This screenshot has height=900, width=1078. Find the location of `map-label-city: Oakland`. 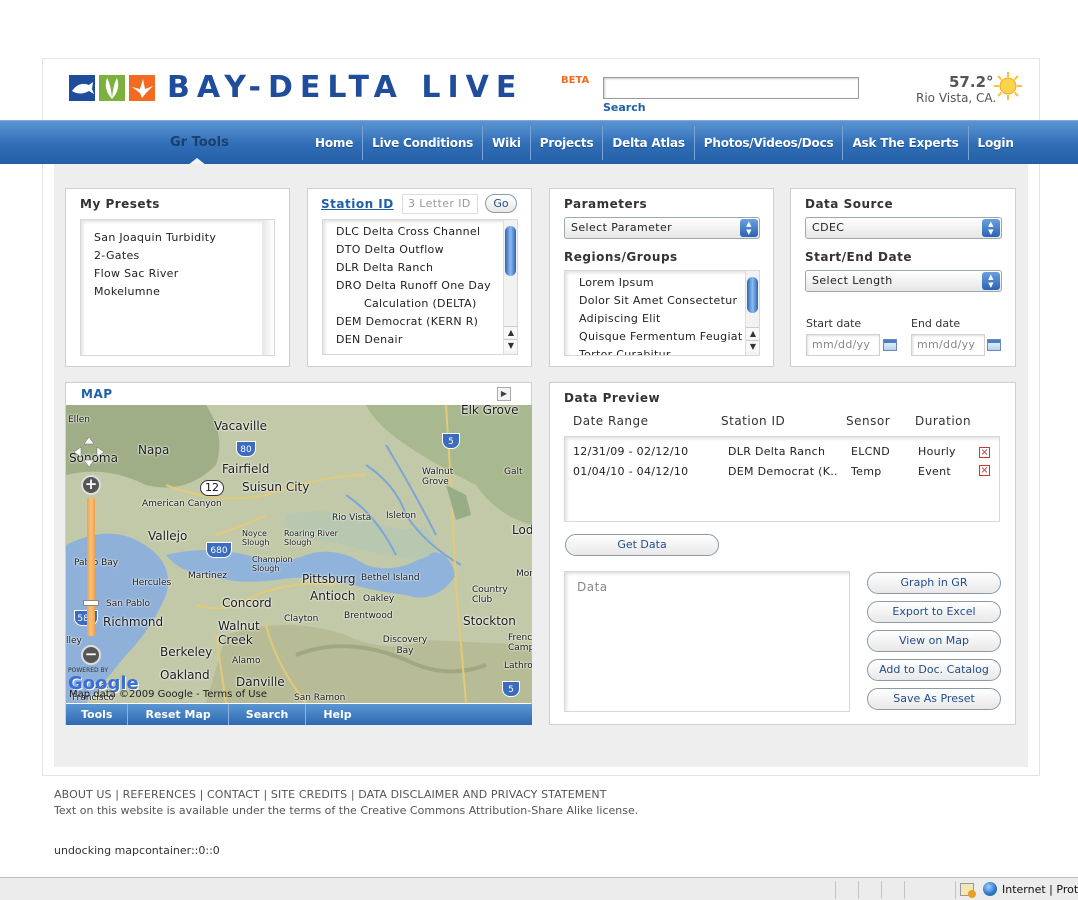

map-label-city: Oakland is located at coordinates (185, 675).